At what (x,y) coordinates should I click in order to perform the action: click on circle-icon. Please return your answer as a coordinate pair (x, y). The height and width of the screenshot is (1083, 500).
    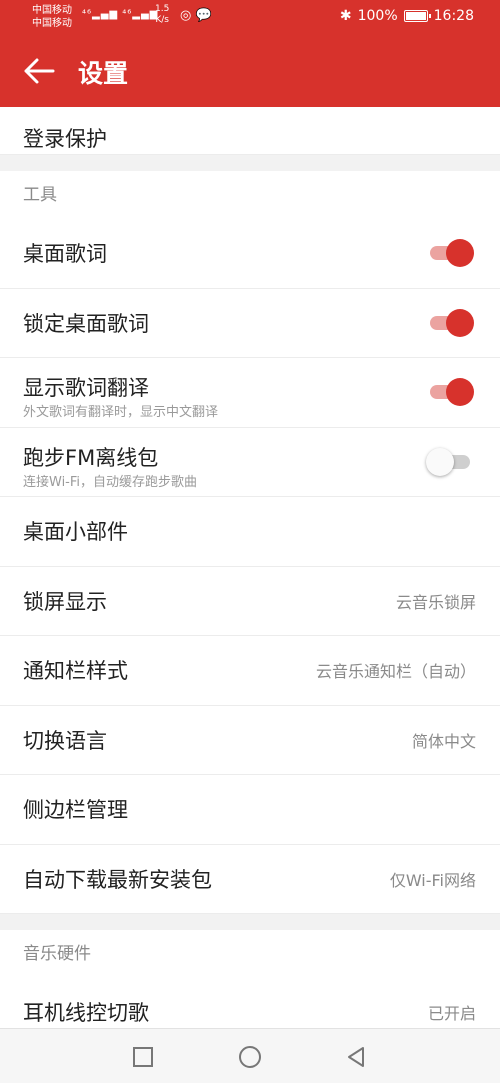
    Looking at the image, I should click on (250, 1057).